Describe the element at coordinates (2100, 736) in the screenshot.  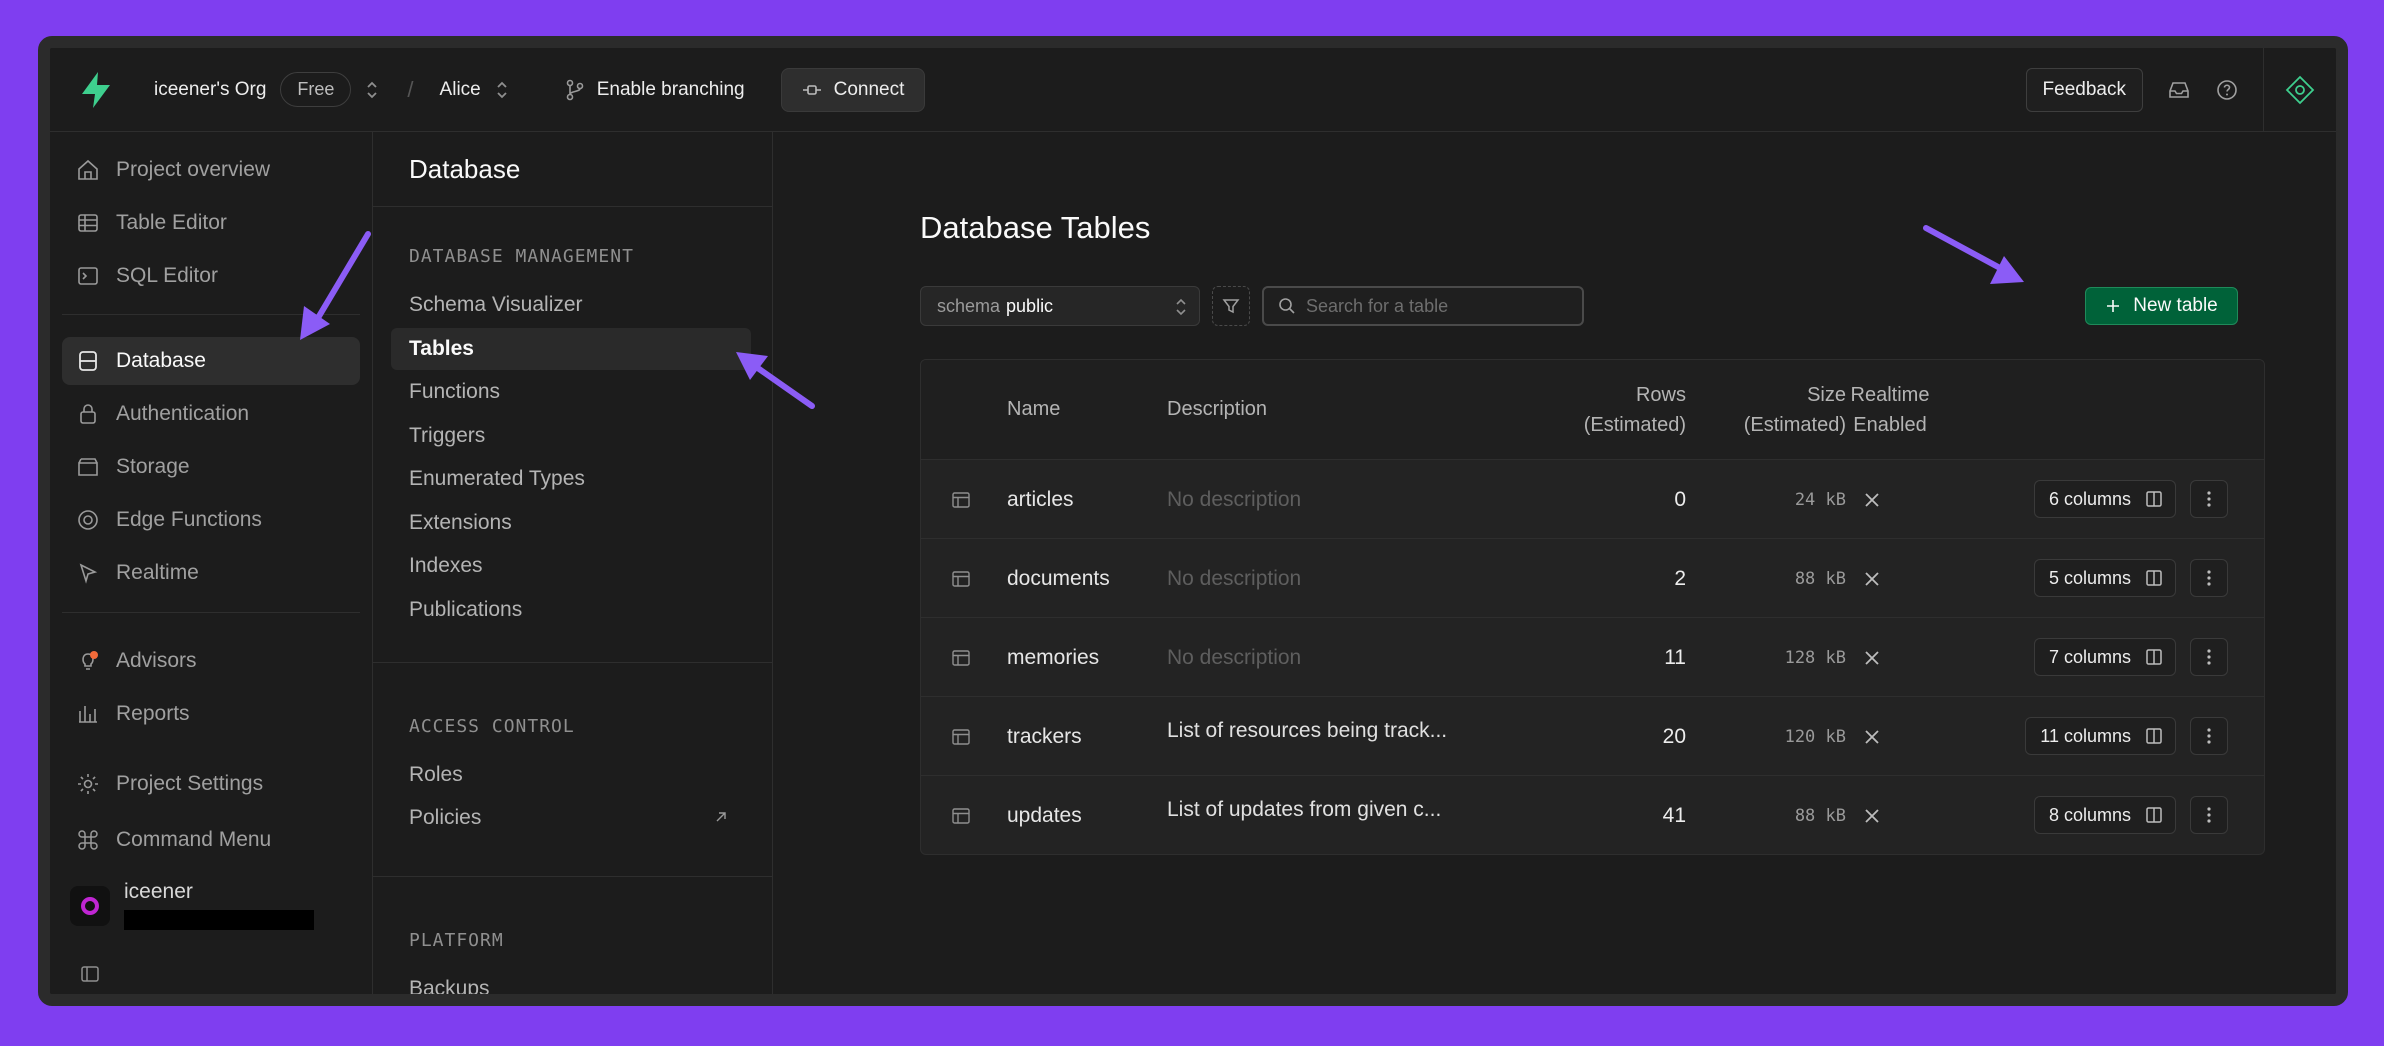
I see `columns-button: 11 columns` at that location.